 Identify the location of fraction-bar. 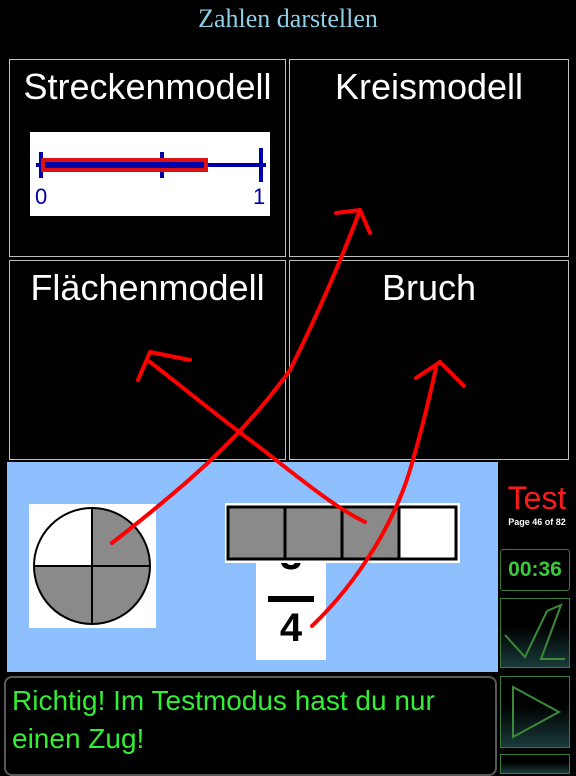
(291, 599).